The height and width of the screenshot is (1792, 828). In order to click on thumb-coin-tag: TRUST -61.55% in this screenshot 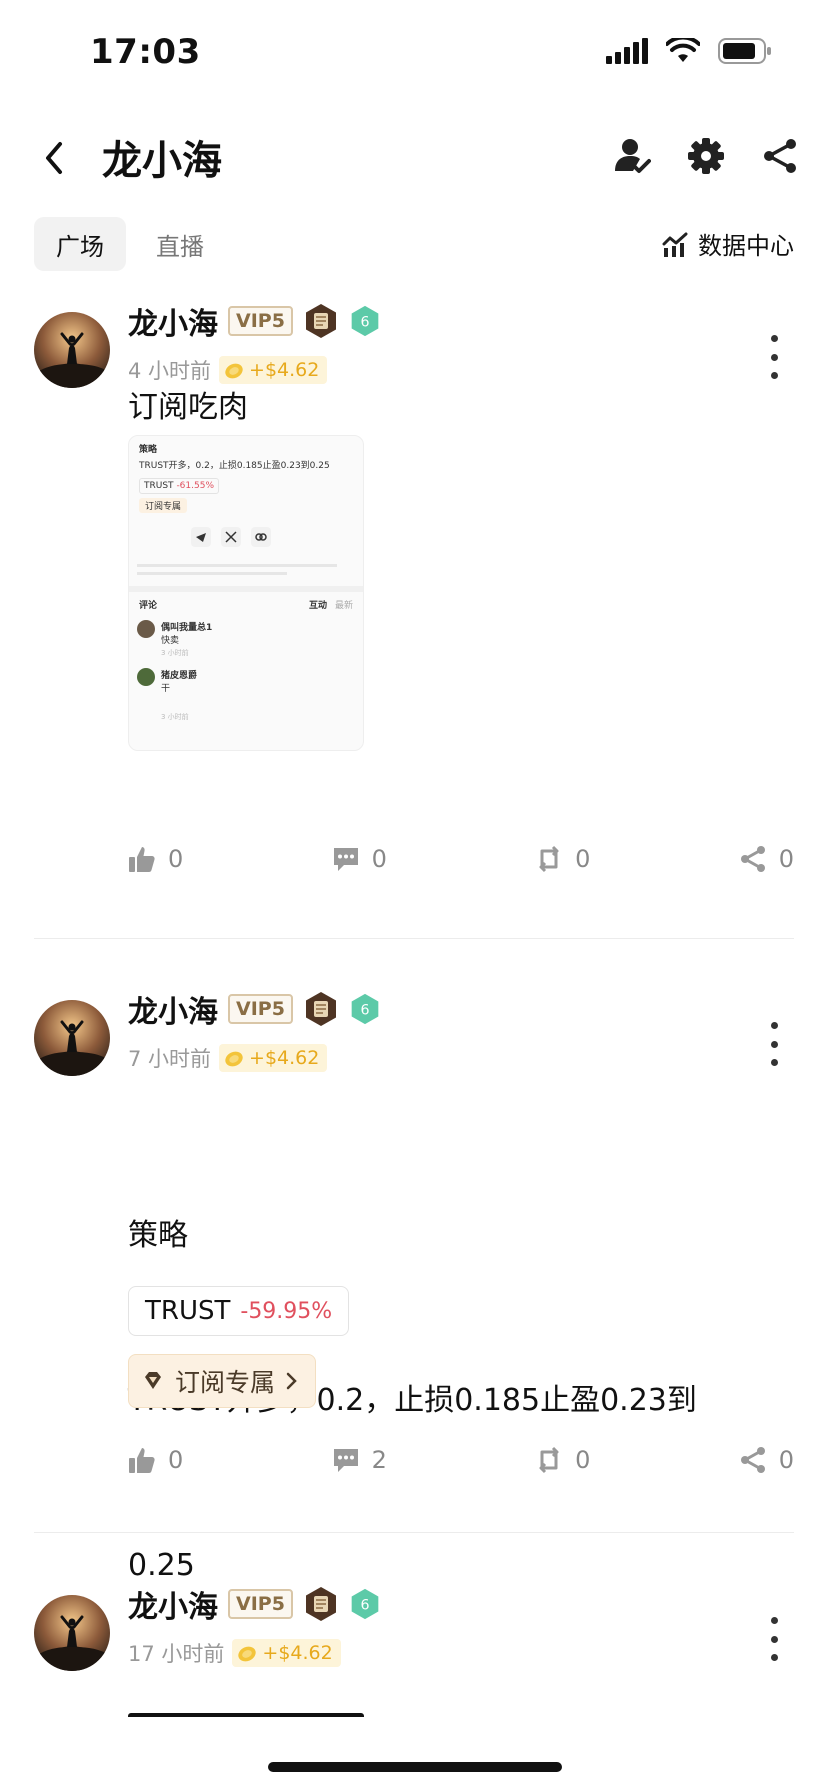, I will do `click(179, 486)`.